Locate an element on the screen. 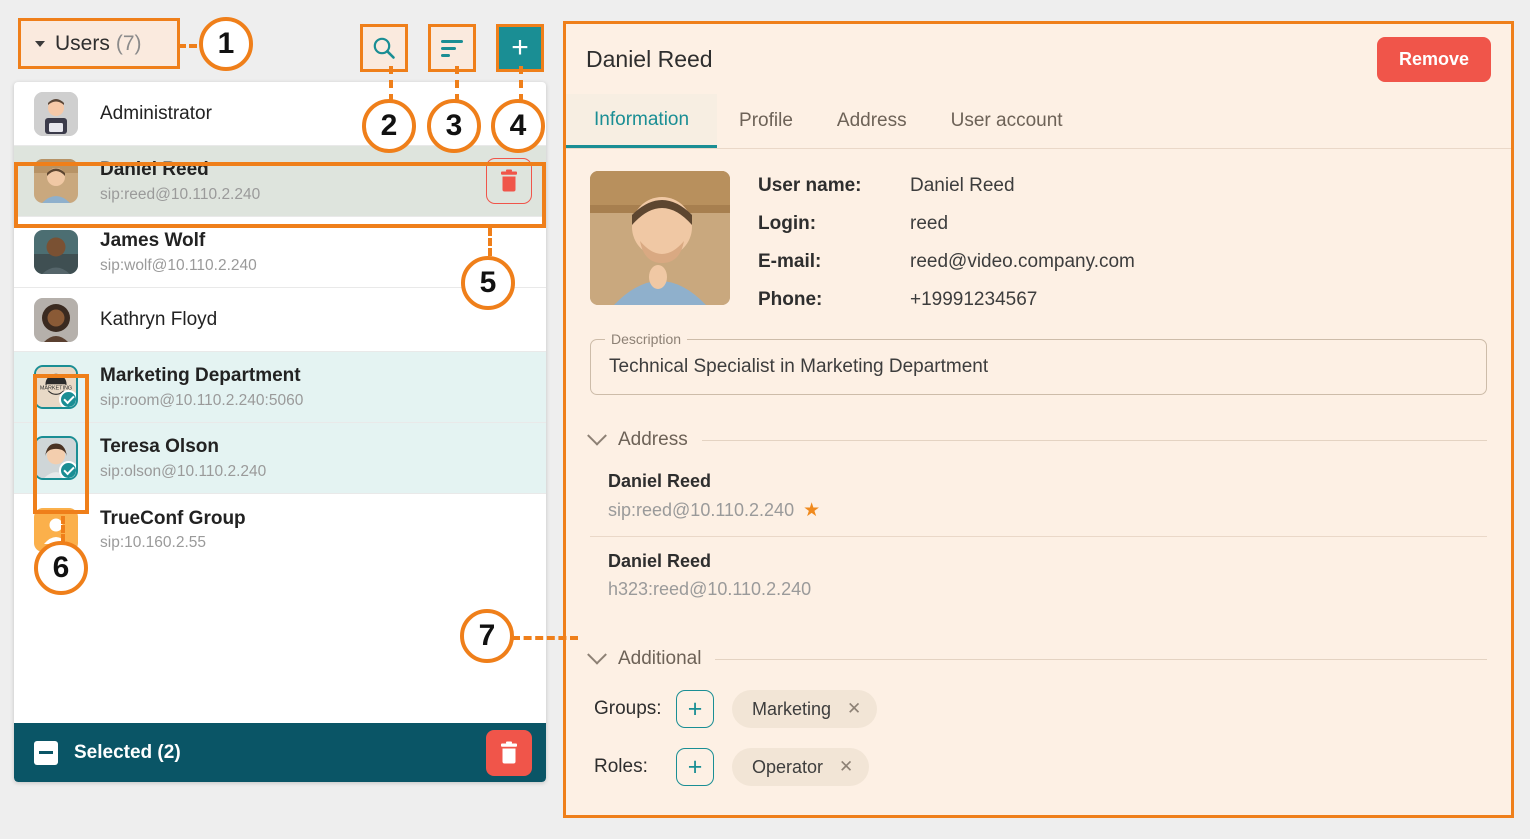 This screenshot has height=839, width=1530. add-group-button: + is located at coordinates (695, 709).